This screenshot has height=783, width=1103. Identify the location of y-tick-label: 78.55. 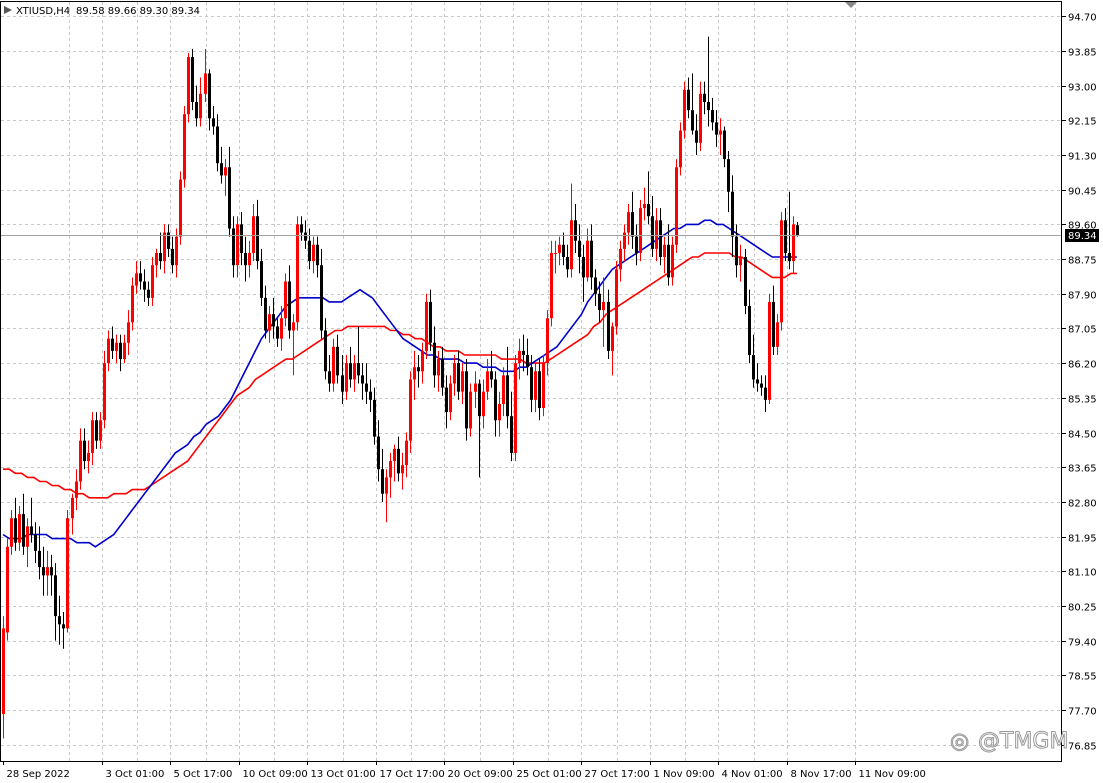
(1082, 677).